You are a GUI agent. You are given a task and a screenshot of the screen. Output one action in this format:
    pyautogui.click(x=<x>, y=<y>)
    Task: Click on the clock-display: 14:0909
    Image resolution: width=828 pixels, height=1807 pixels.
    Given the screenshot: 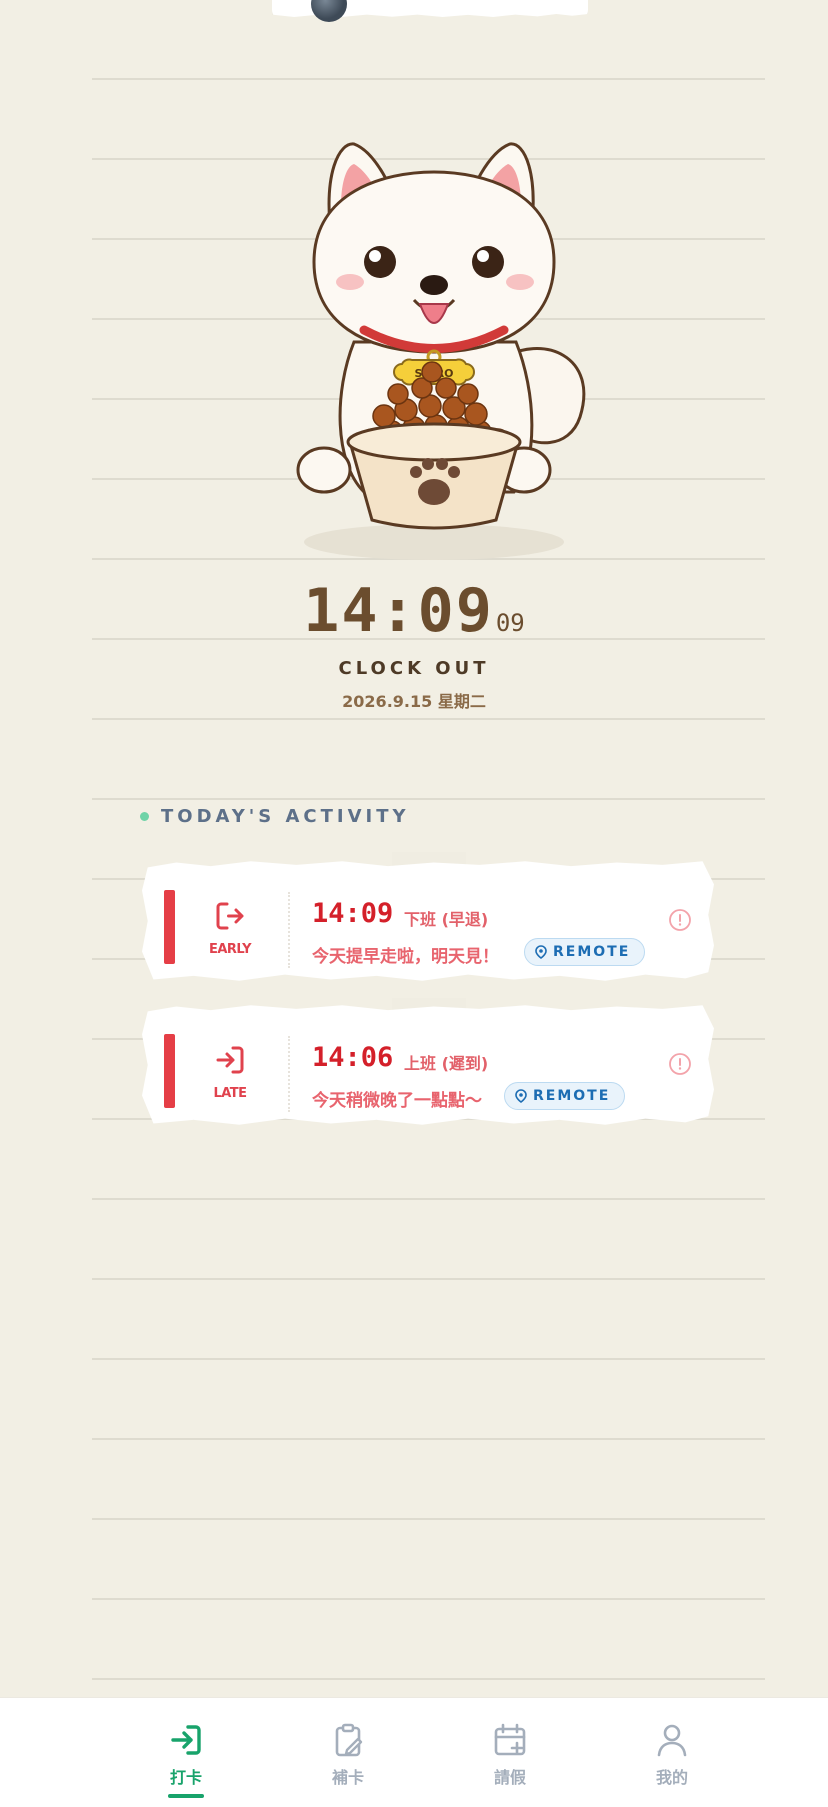 What is the action you would take?
    pyautogui.click(x=414, y=611)
    